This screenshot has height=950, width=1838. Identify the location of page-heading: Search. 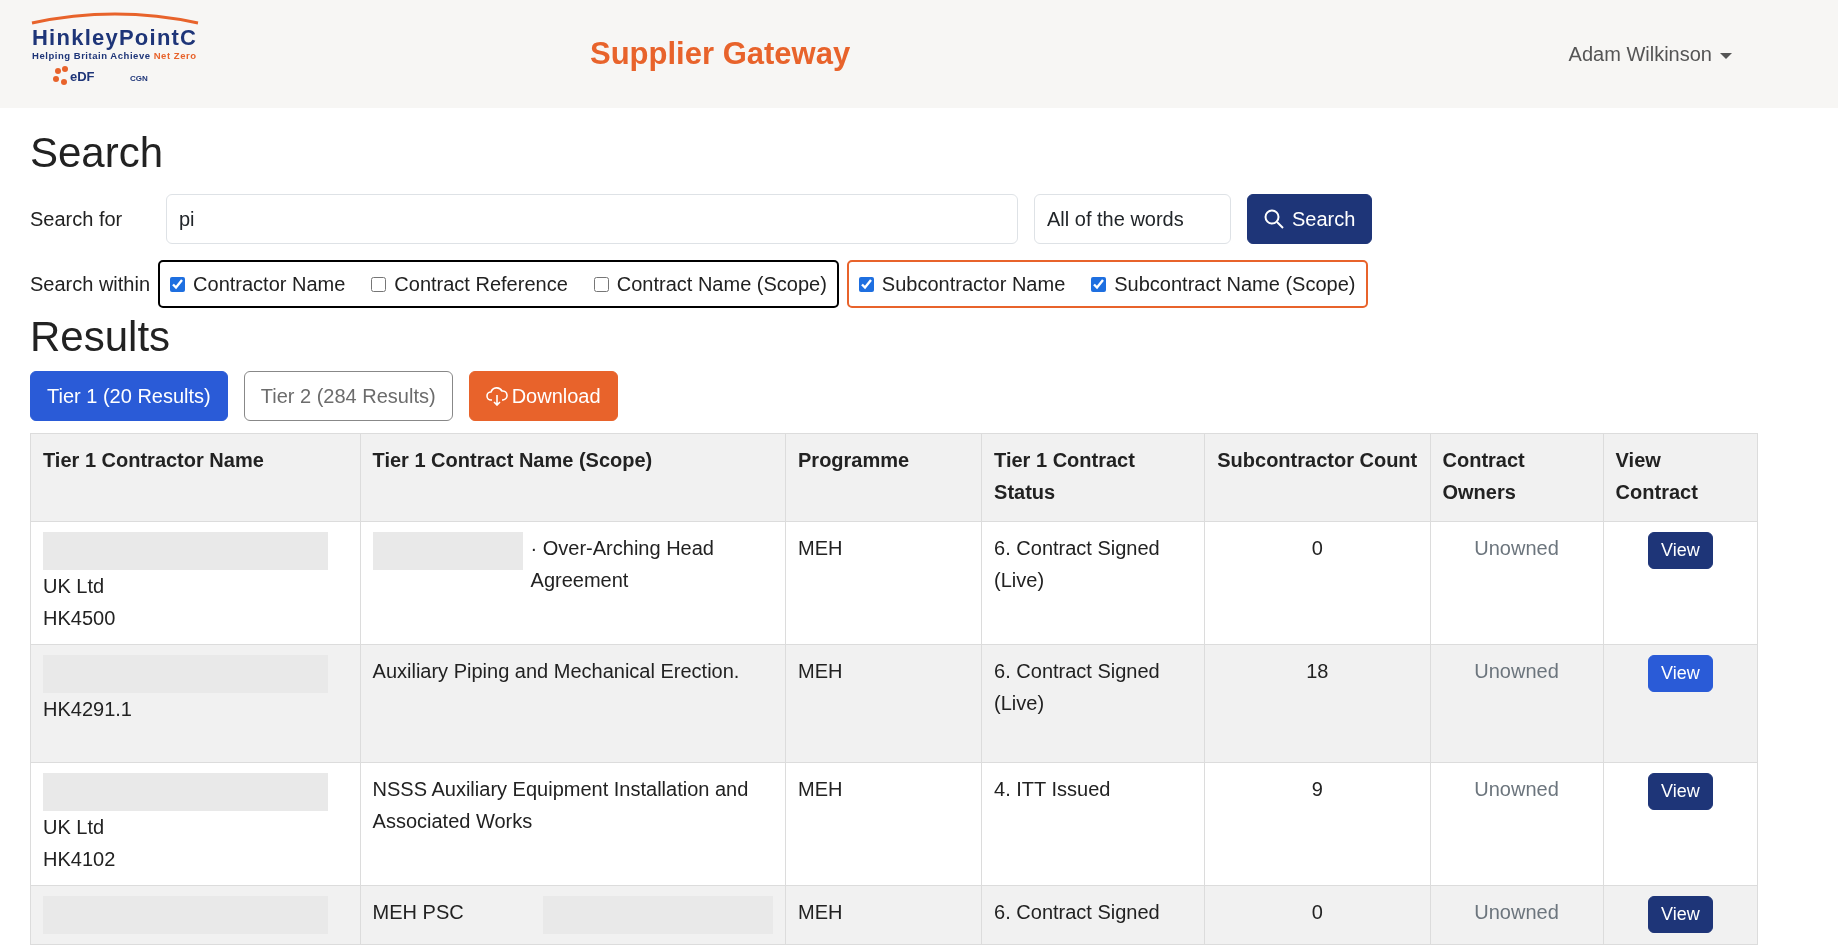
(97, 153).